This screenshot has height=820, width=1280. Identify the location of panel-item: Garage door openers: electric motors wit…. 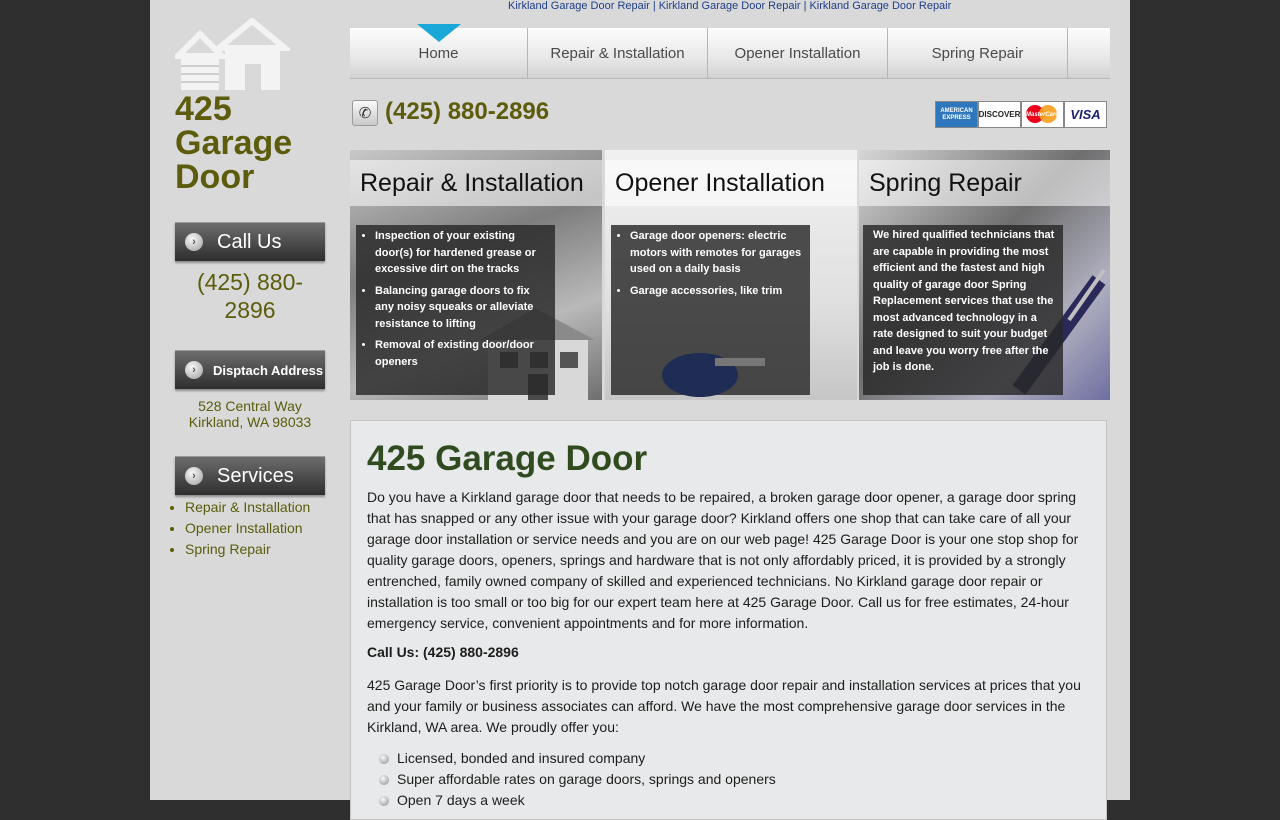
(716, 253).